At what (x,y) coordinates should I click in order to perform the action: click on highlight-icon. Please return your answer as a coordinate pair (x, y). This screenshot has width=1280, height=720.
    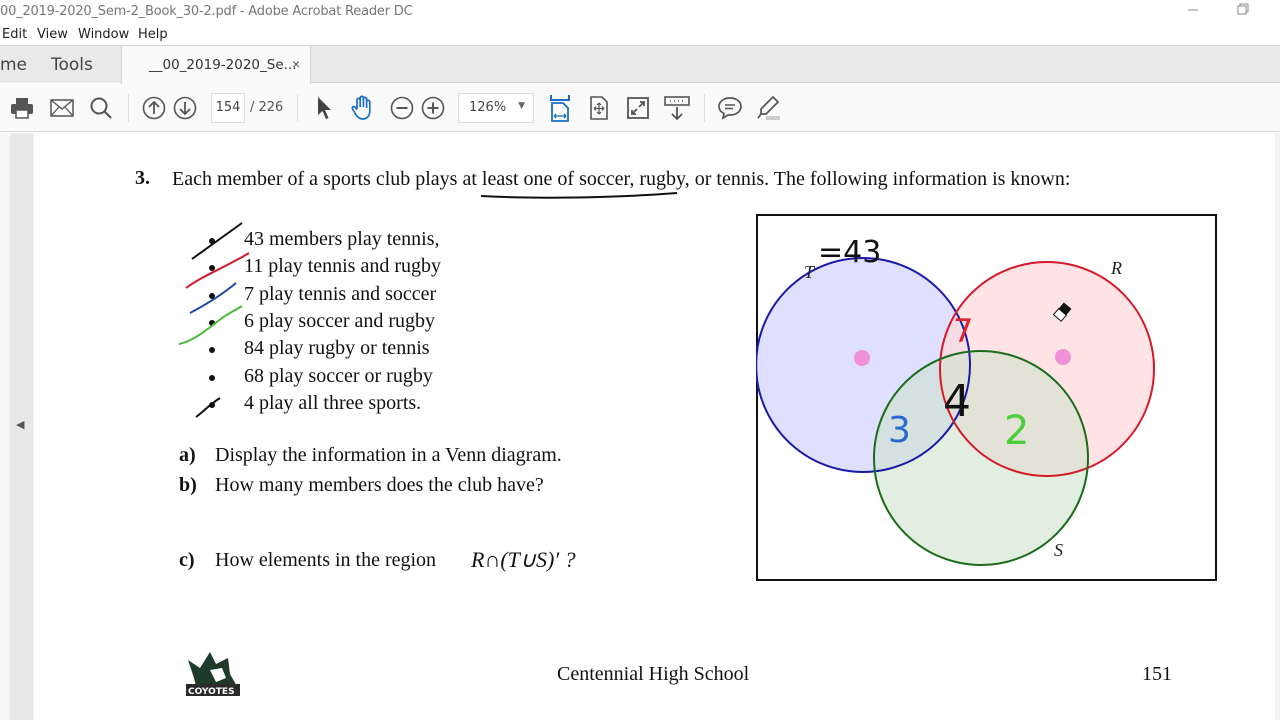
    Looking at the image, I should click on (768, 107).